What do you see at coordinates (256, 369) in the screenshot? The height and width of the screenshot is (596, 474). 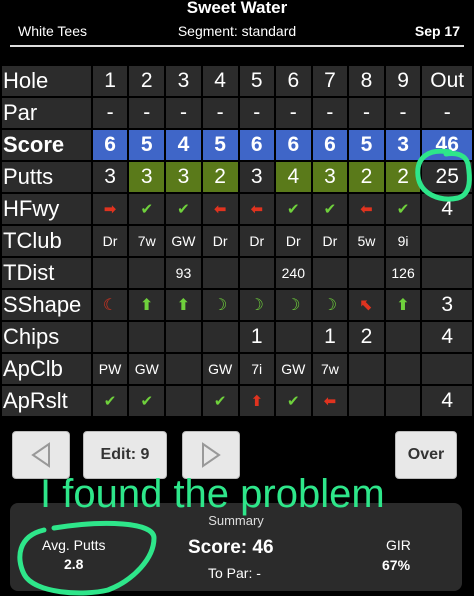 I see `hole-cell: 7i` at bounding box center [256, 369].